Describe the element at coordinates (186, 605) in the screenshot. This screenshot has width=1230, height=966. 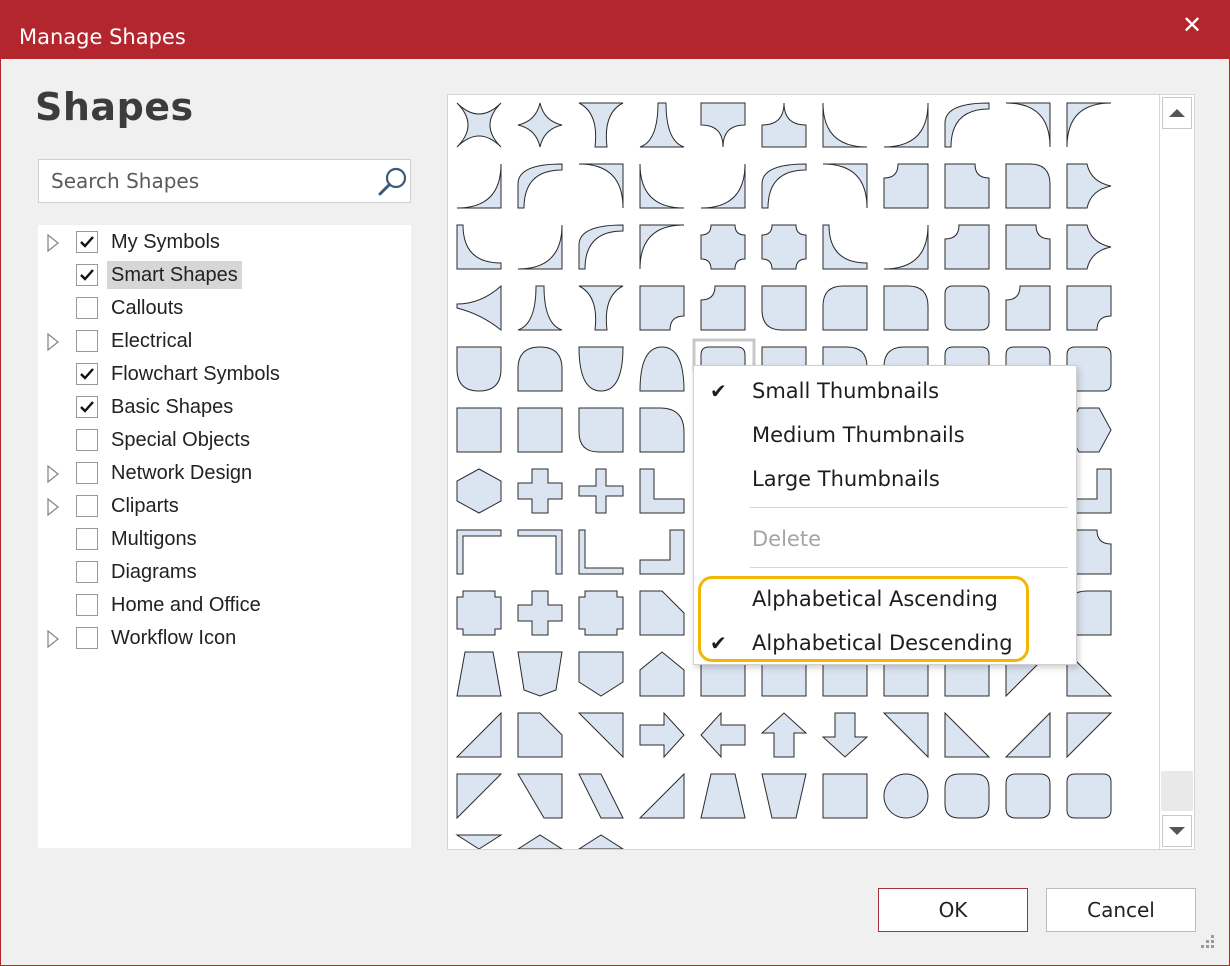
I see `tree-item-label: Home and Office` at that location.